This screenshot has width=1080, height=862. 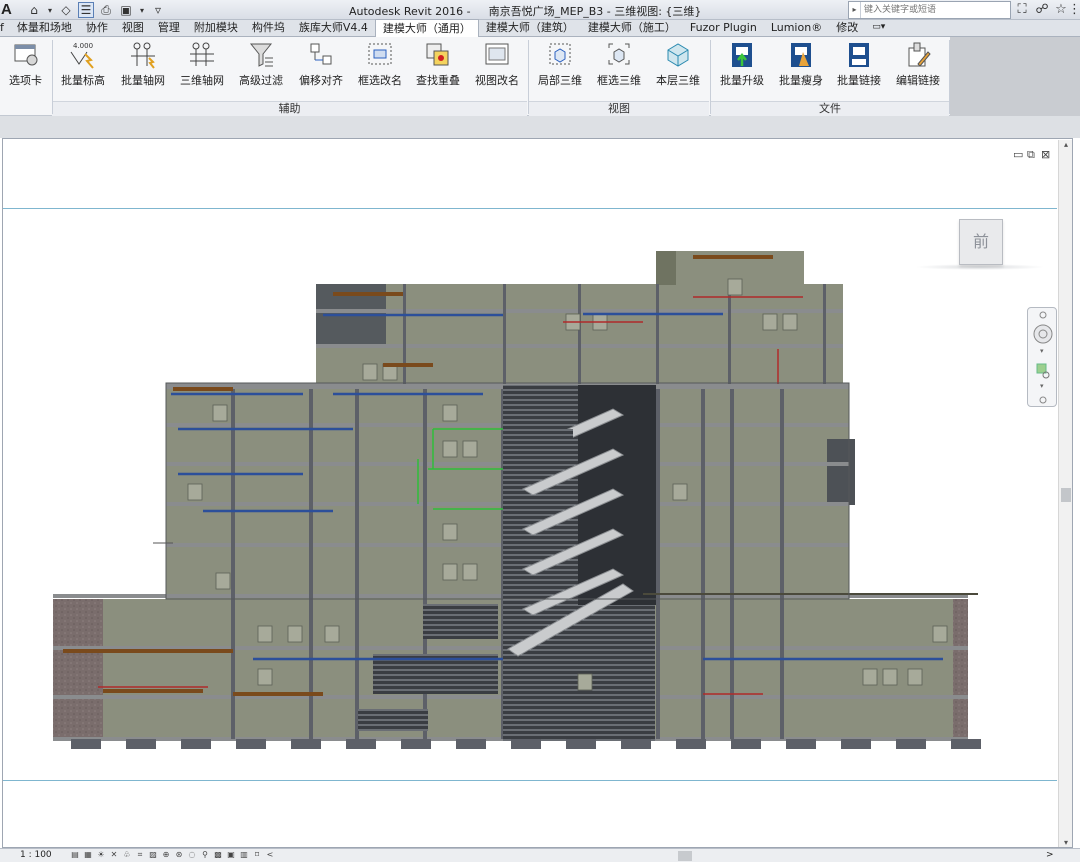 I want to click on detail-level-icon: ▤, so click(x=75, y=855).